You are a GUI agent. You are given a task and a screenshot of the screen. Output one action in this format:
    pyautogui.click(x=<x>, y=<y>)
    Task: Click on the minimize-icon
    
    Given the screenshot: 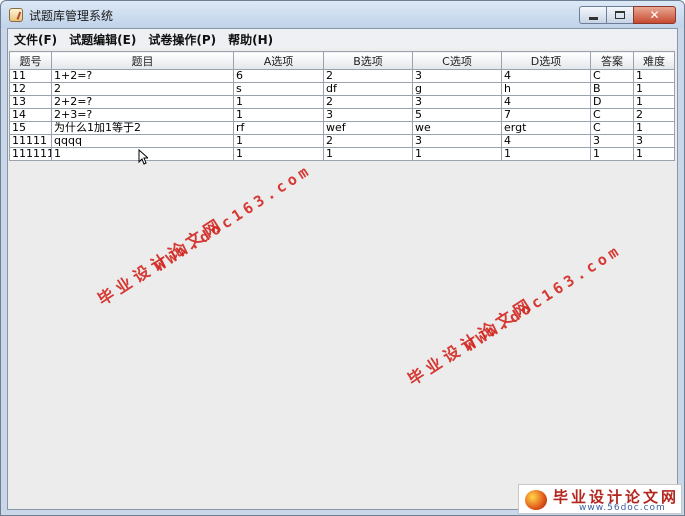 What is the action you would take?
    pyautogui.click(x=593, y=18)
    